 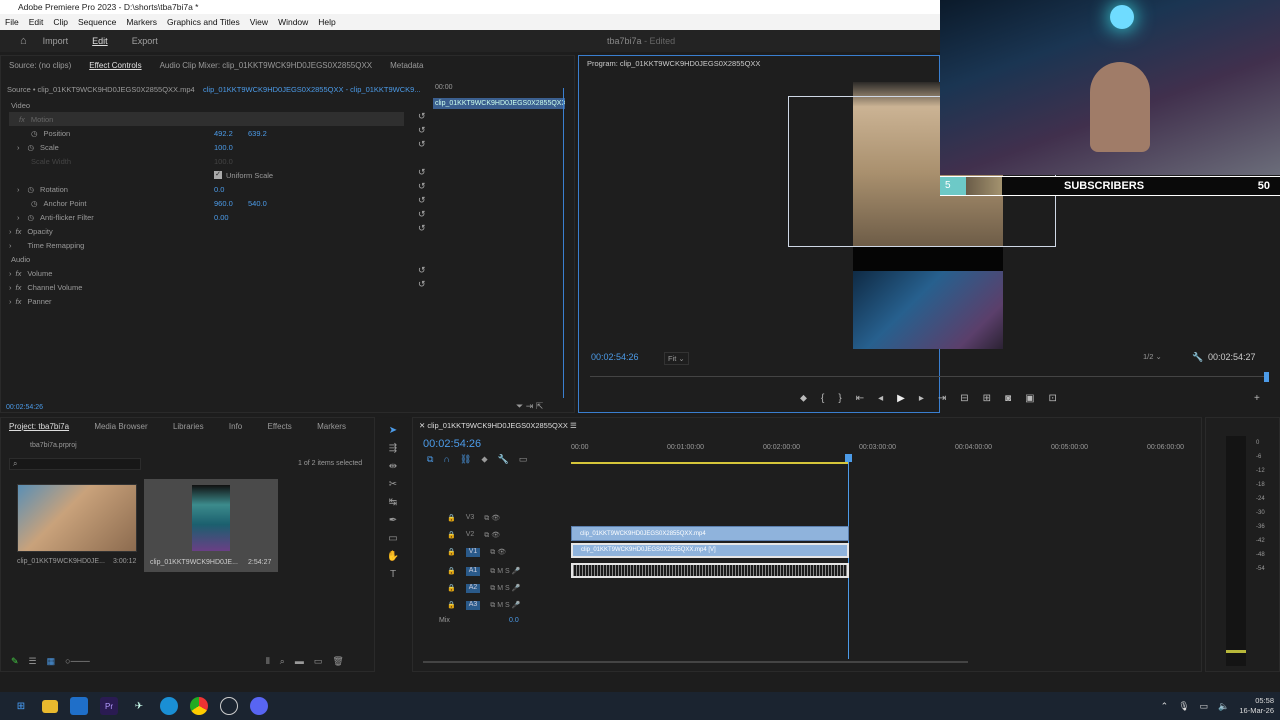 What do you see at coordinates (331, 426) in the screenshot?
I see `tab-markers: Markers` at bounding box center [331, 426].